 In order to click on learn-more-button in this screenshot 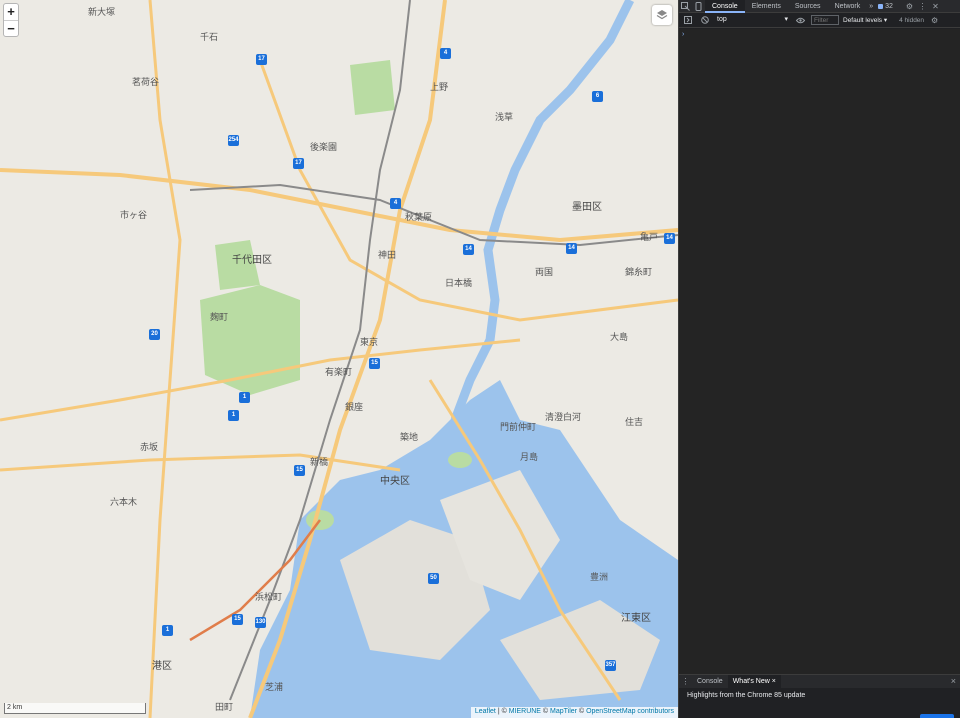, I will do `click(937, 716)`.